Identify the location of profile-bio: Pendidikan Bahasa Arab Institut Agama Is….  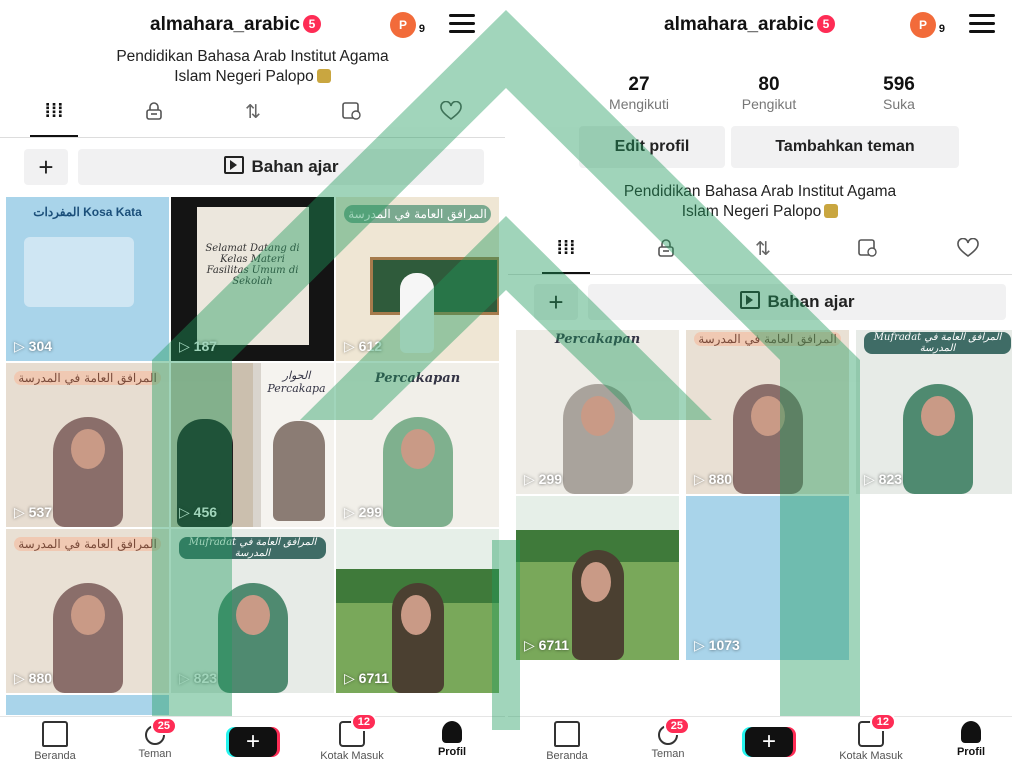
(760, 202).